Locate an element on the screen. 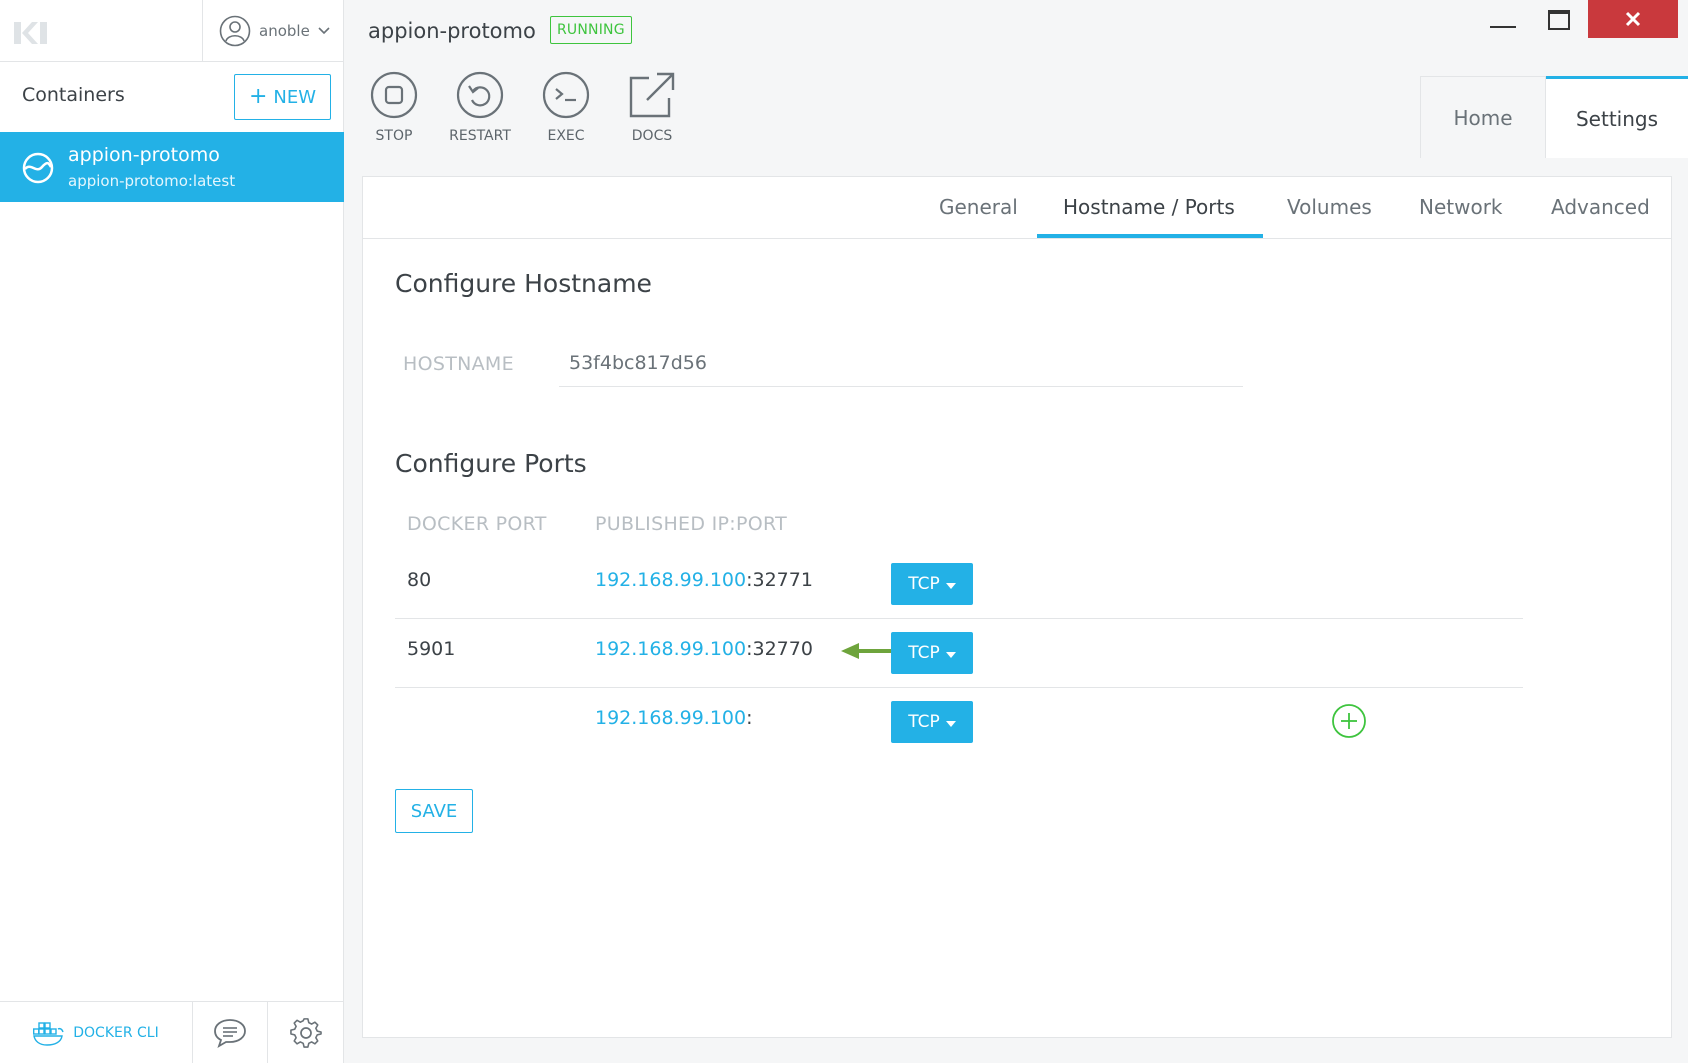  container-image: appion-protomo:latest is located at coordinates (152, 181).